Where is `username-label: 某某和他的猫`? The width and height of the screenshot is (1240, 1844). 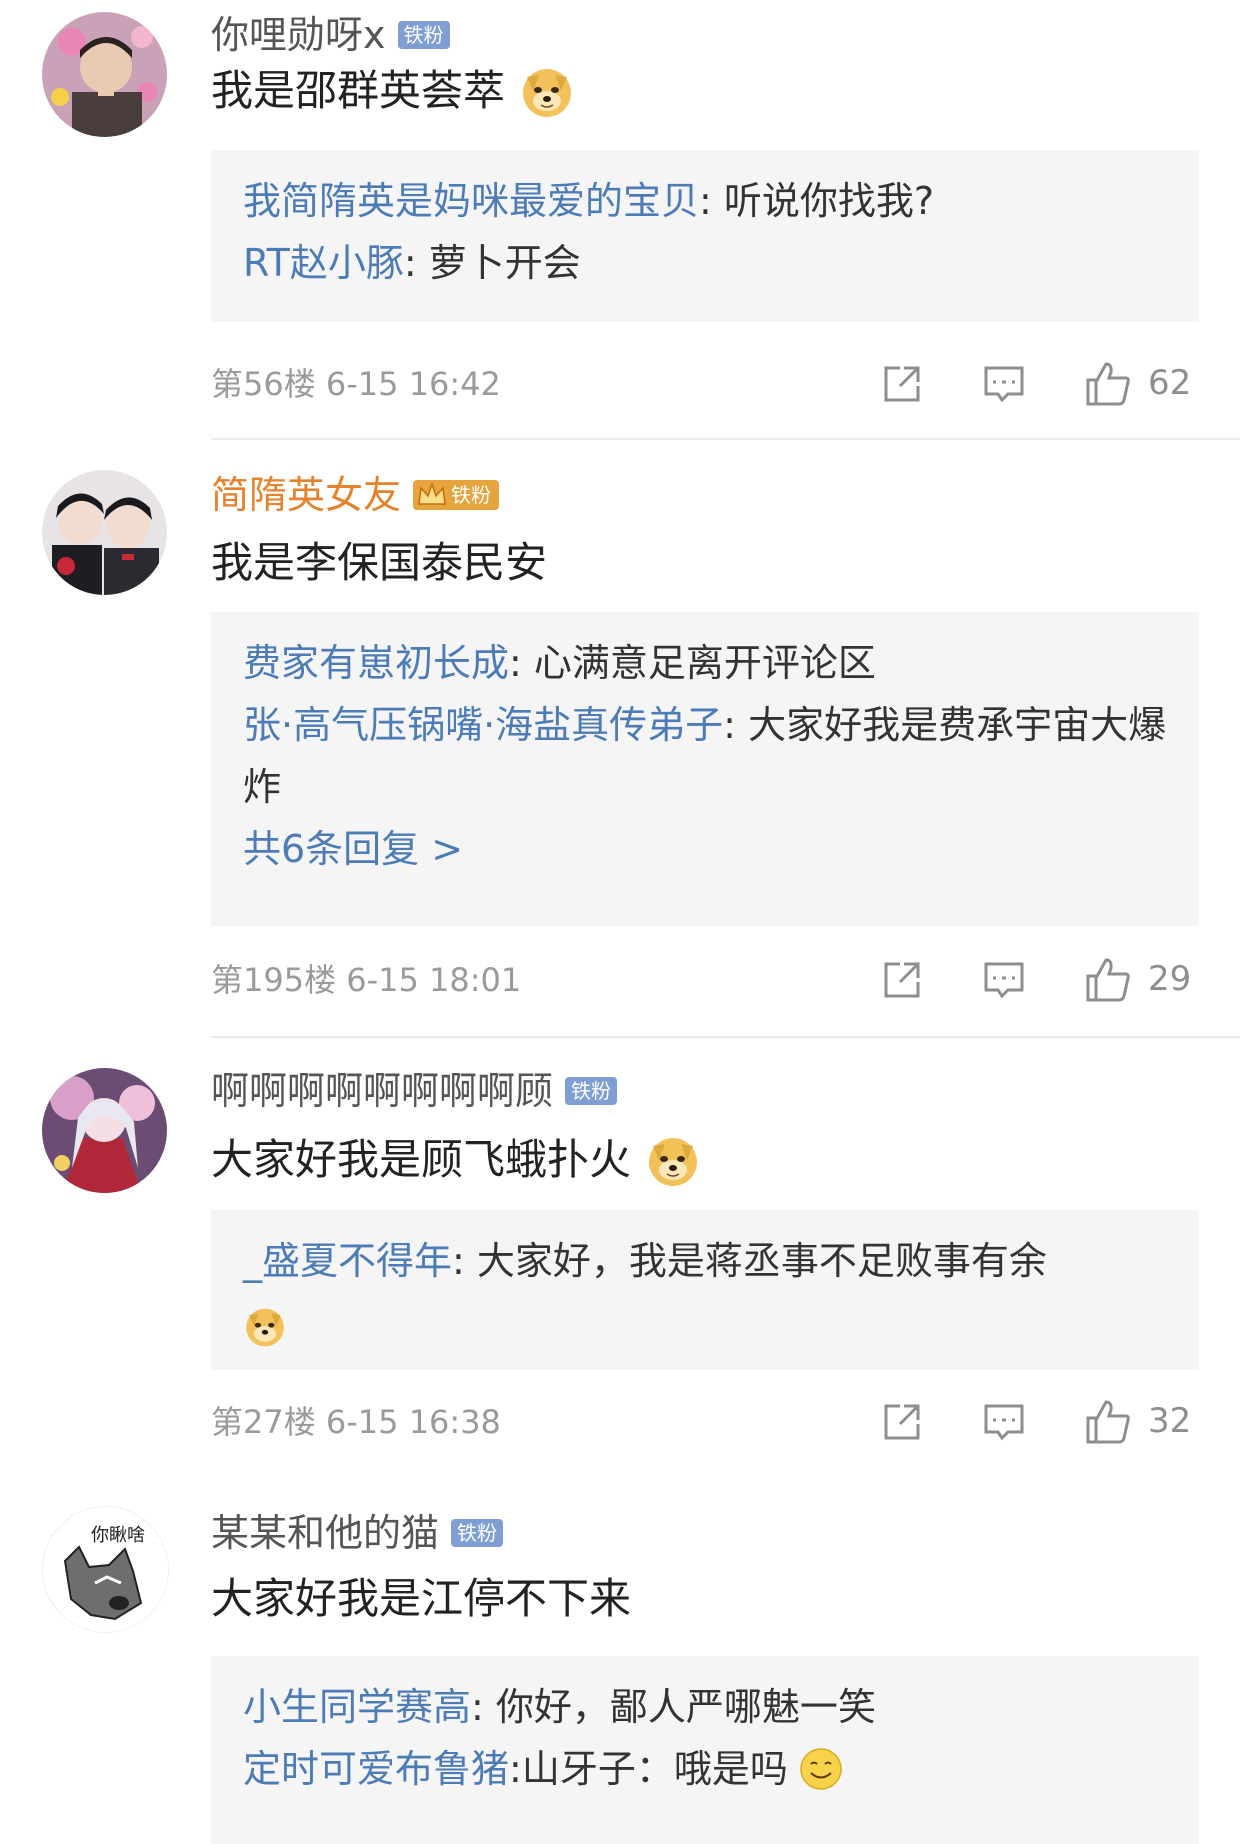 username-label: 某某和他的猫 is located at coordinates (325, 1533).